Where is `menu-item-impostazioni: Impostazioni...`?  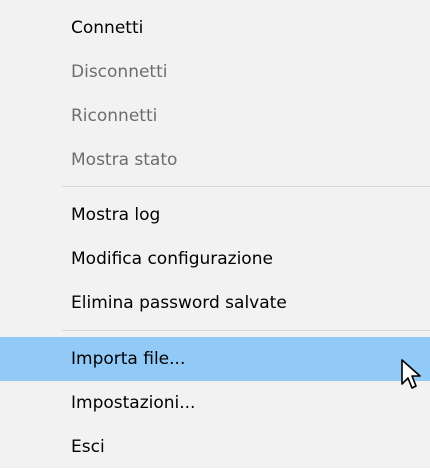
menu-item-impostazioni: Impostazioni... is located at coordinates (215, 403).